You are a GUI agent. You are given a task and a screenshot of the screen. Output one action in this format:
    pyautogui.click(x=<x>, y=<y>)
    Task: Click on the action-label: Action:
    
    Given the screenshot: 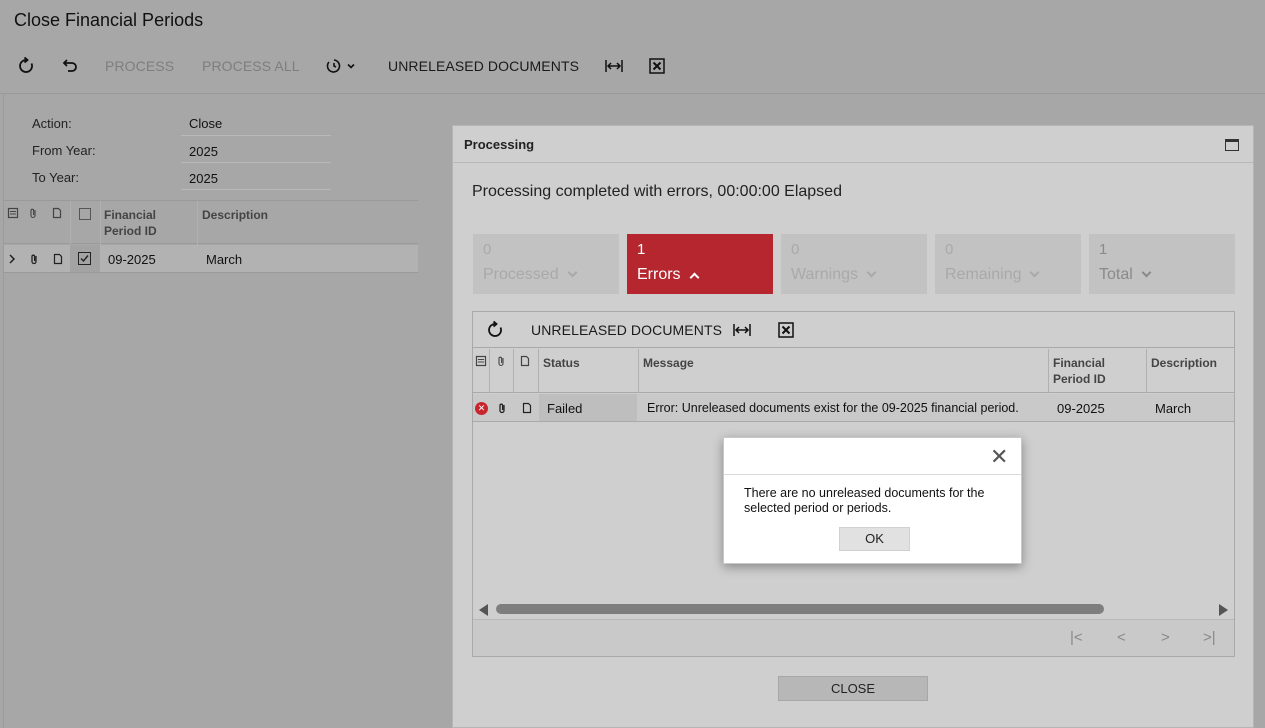 What is the action you would take?
    pyautogui.click(x=52, y=123)
    